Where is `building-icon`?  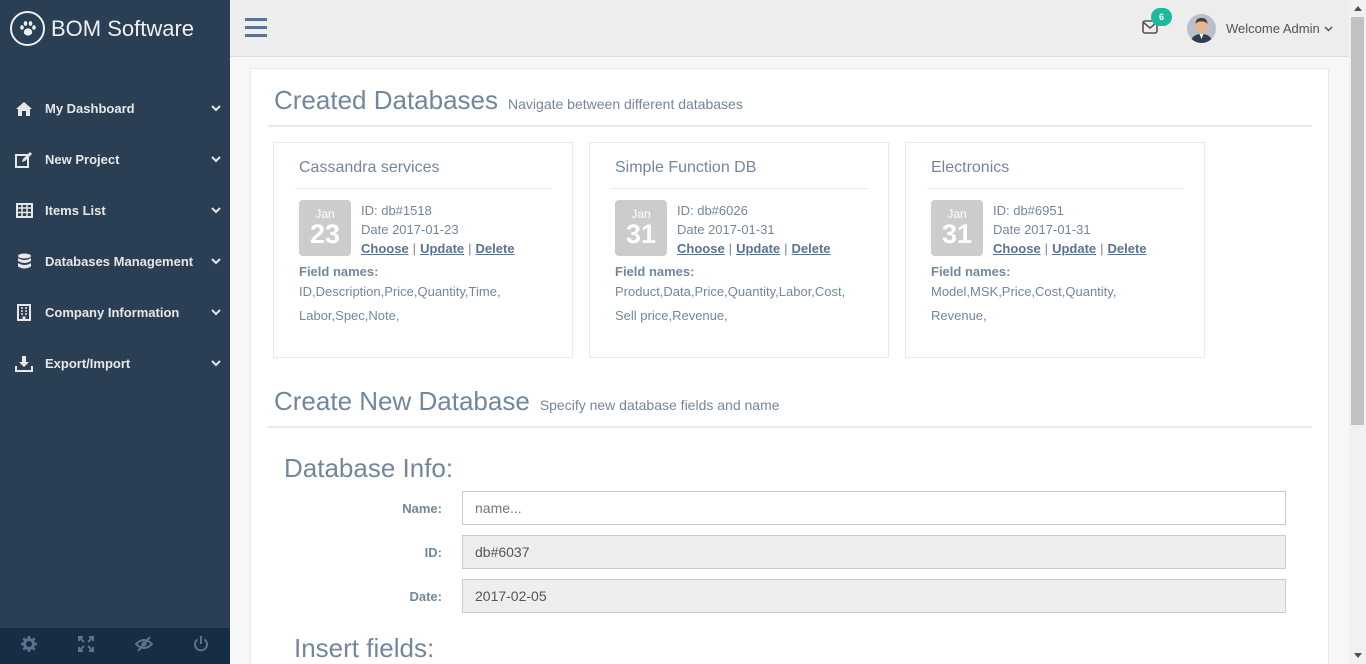
building-icon is located at coordinates (24, 313).